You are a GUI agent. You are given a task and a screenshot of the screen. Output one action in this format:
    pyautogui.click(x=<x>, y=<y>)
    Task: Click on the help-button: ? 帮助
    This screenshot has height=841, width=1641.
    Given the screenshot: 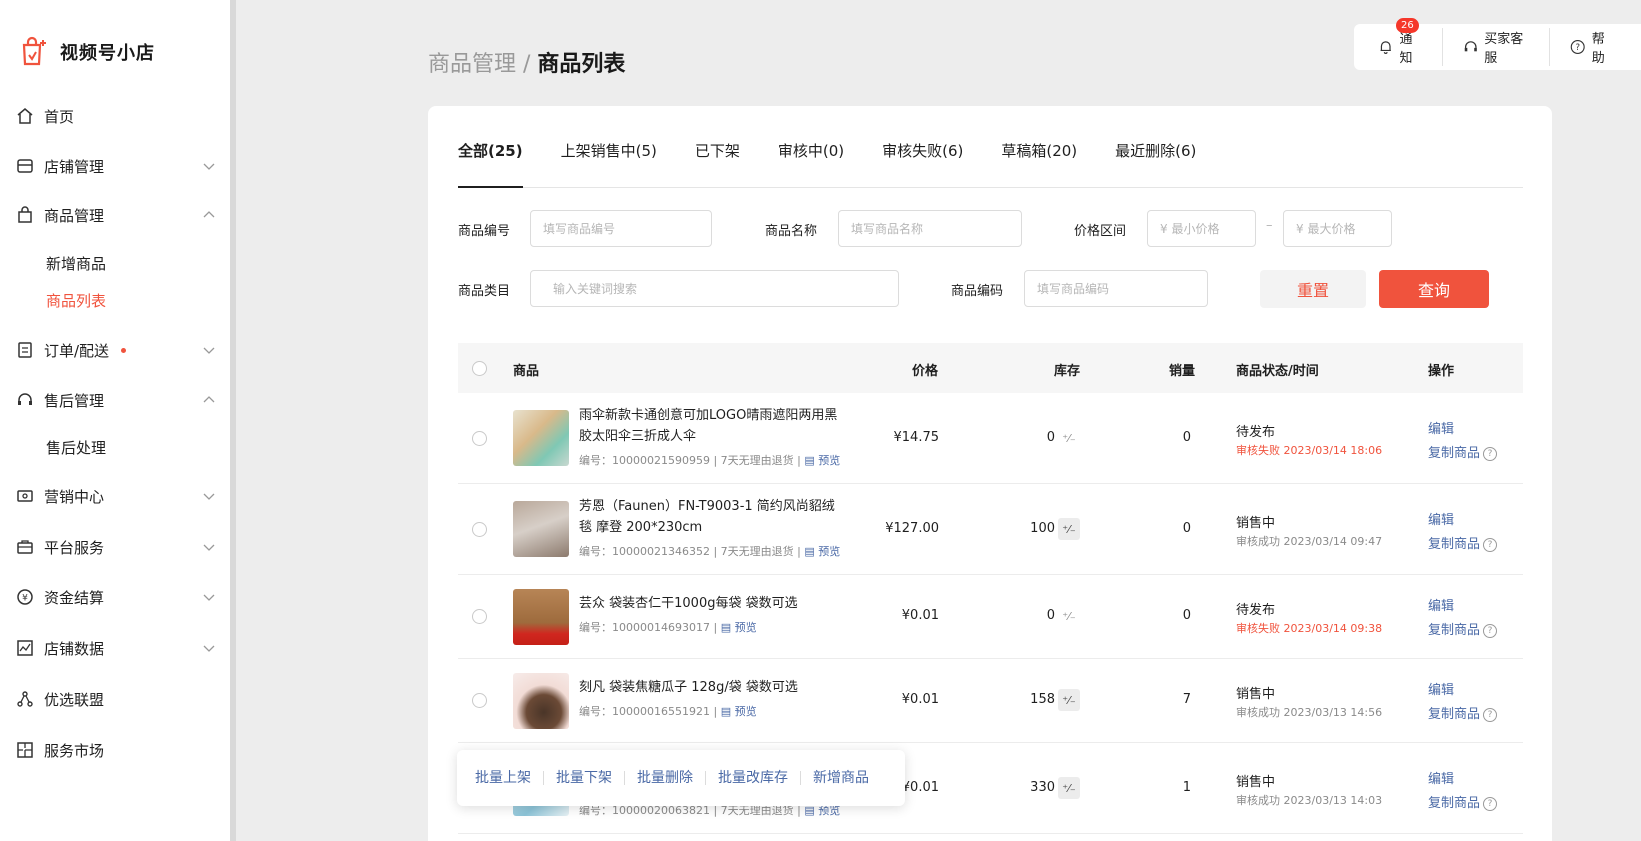 What is the action you would take?
    pyautogui.click(x=1602, y=47)
    